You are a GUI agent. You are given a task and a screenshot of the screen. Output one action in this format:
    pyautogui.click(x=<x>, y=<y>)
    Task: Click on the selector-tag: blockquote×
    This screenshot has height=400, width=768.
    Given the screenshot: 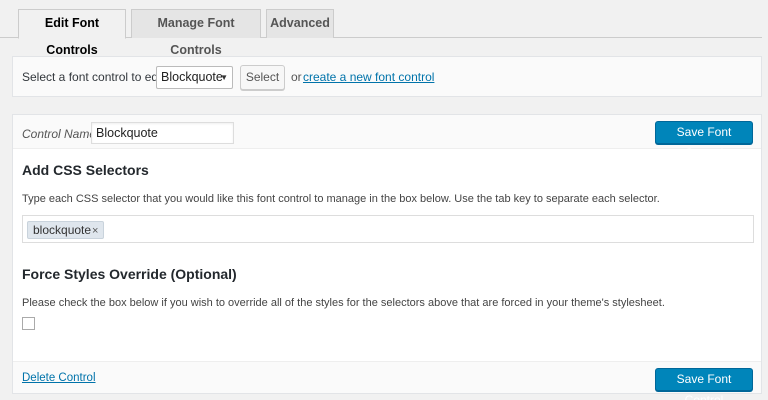 What is the action you would take?
    pyautogui.click(x=66, y=230)
    